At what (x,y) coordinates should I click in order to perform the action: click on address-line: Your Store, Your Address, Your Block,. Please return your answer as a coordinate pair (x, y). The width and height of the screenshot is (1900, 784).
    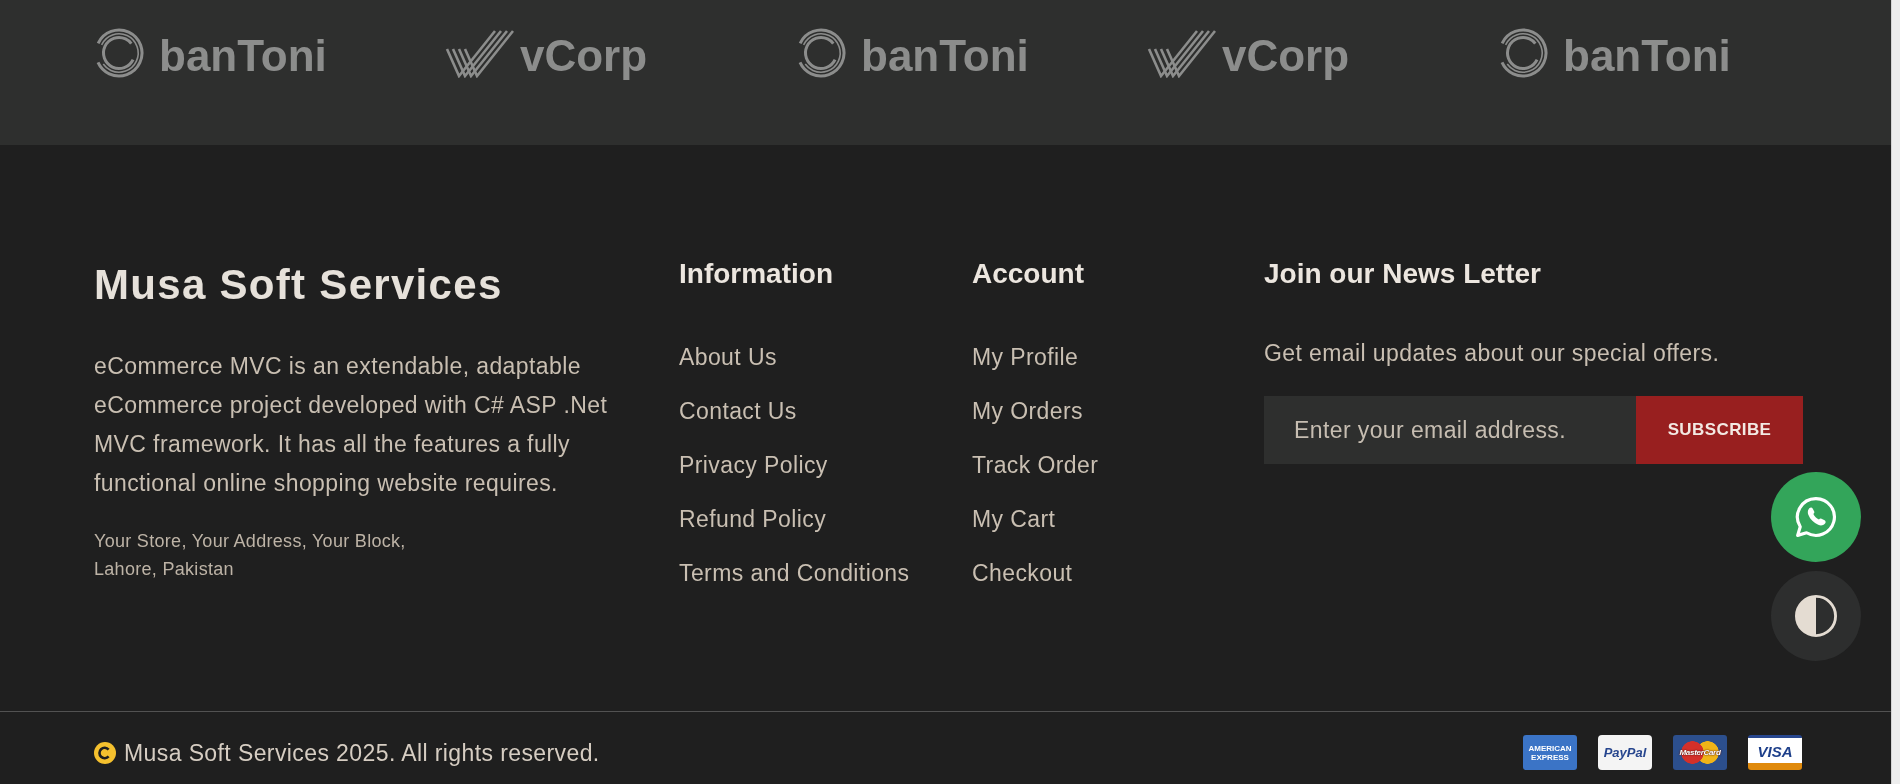
    Looking at the image, I should click on (250, 541).